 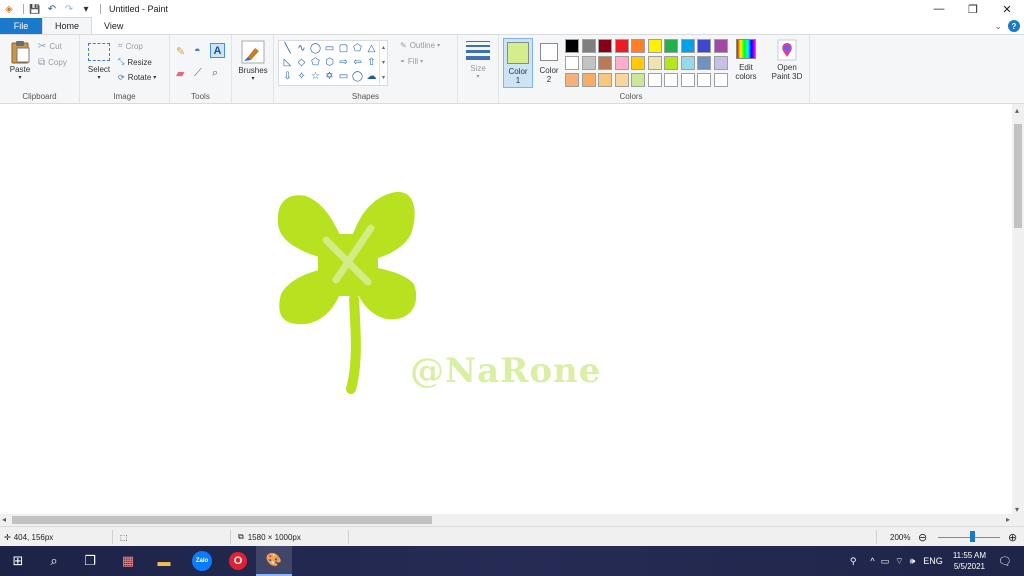 What do you see at coordinates (913, 561) in the screenshot?
I see `volume-icon: 🕪` at bounding box center [913, 561].